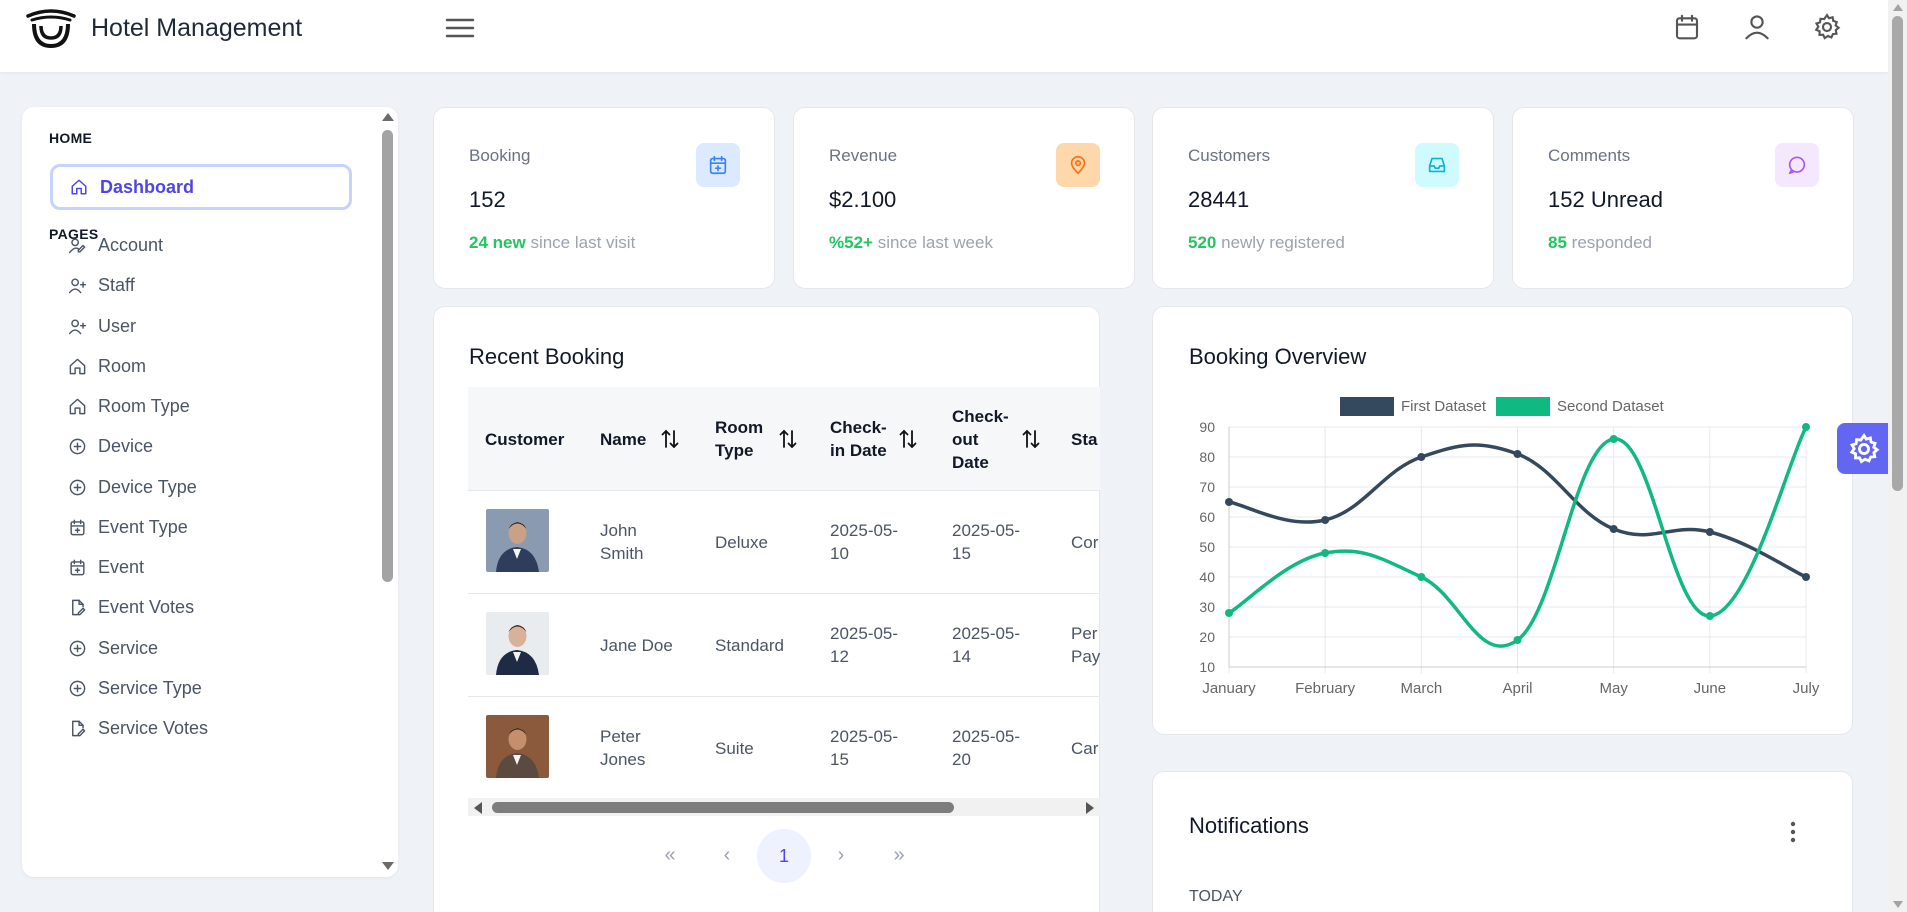  I want to click on y-tick-label: 10, so click(1207, 667).